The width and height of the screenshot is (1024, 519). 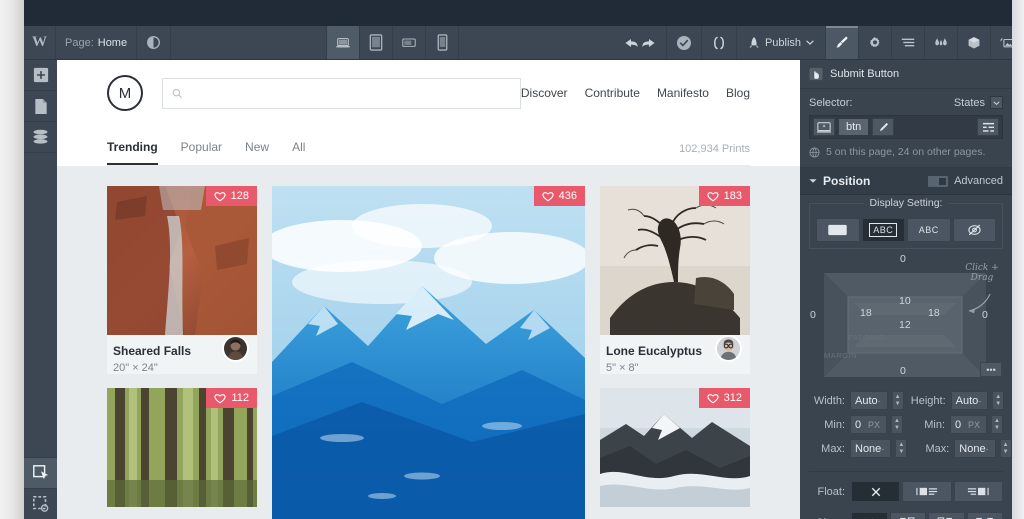 What do you see at coordinates (866, 313) in the screenshot?
I see `padding-left-value: 18` at bounding box center [866, 313].